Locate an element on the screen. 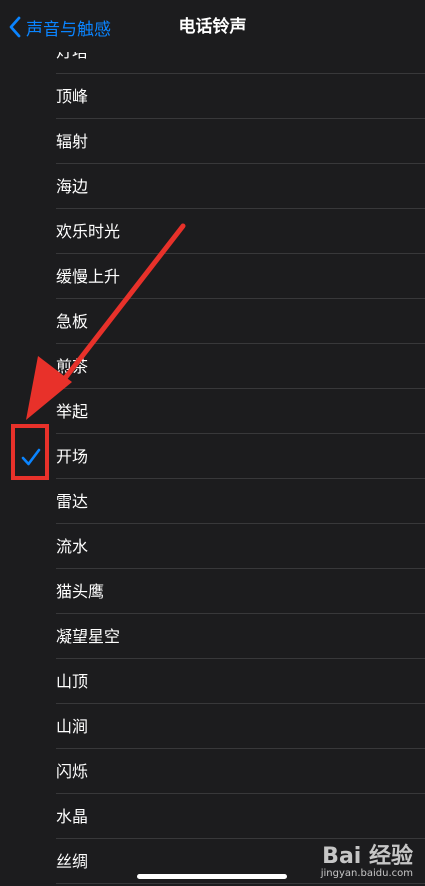 Image resolution: width=425 pixels, height=886 pixels. ringtone-row: 辐射 is located at coordinates (212, 141).